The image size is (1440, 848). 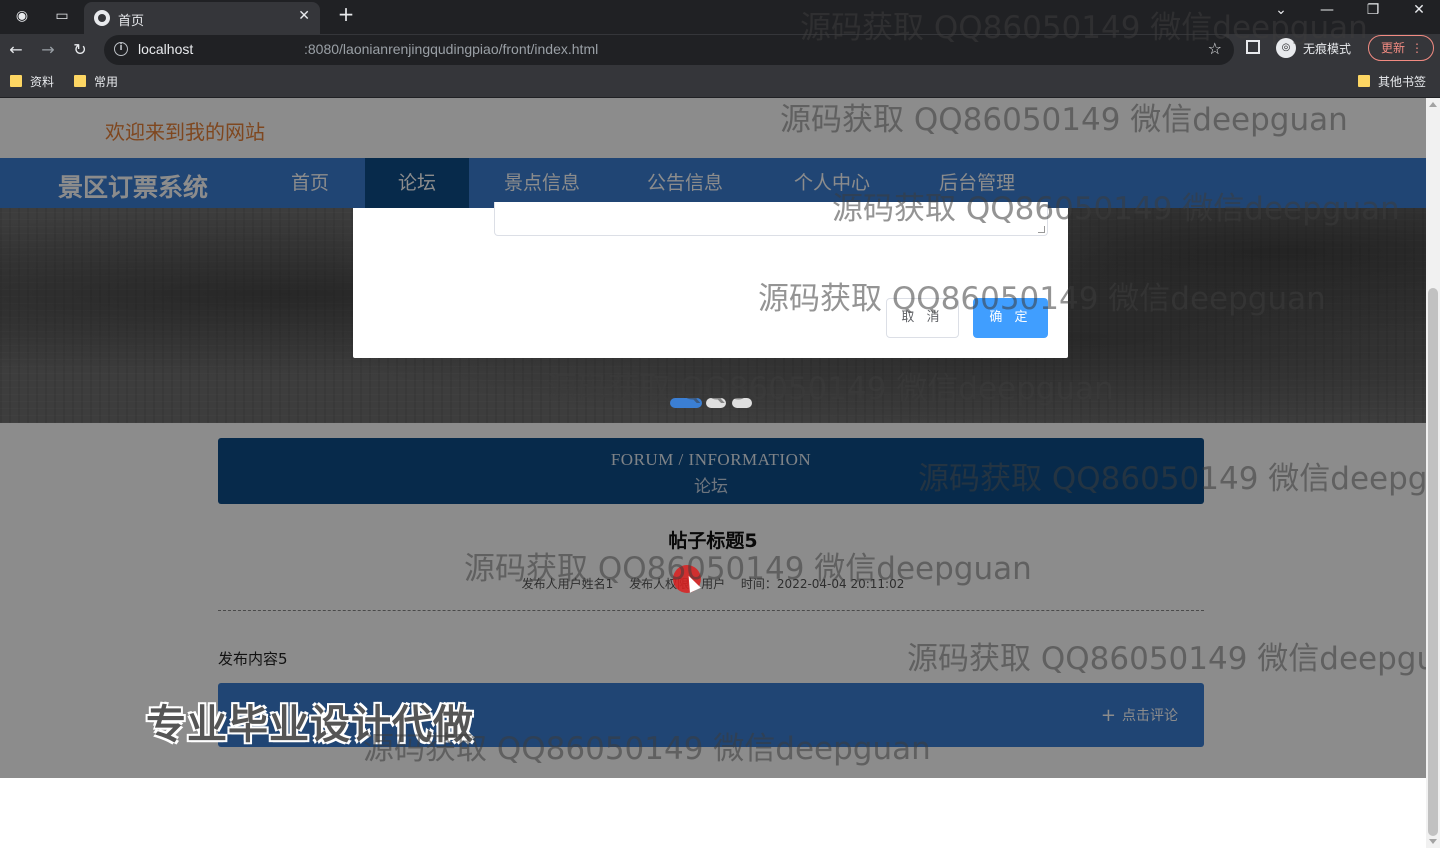 What do you see at coordinates (1433, 104) in the screenshot?
I see `scroll-up-icon` at bounding box center [1433, 104].